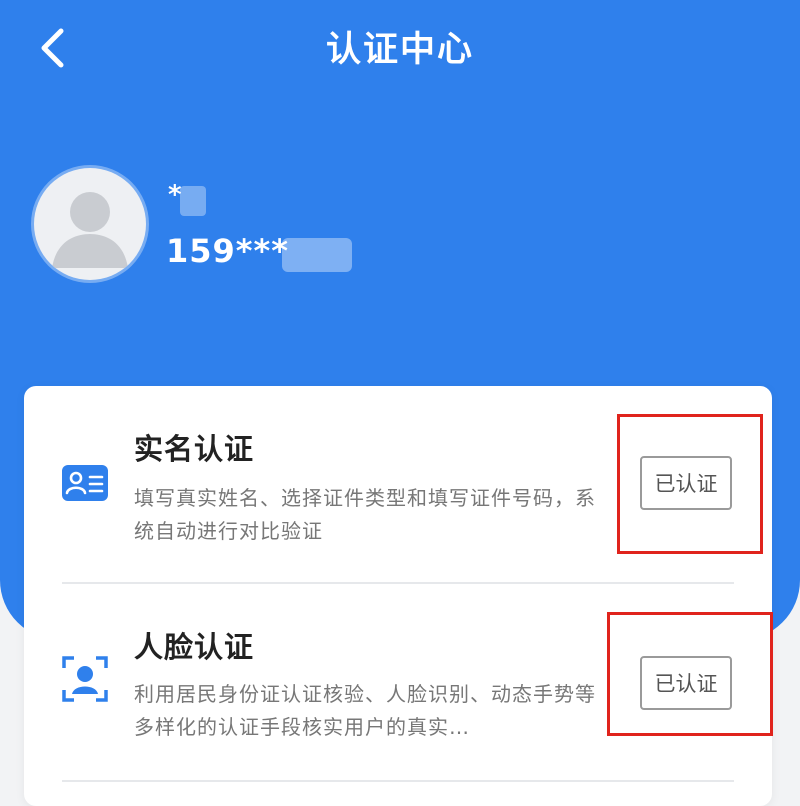 Image resolution: width=800 pixels, height=806 pixels. I want to click on item-title: 实名认证, so click(194, 449).